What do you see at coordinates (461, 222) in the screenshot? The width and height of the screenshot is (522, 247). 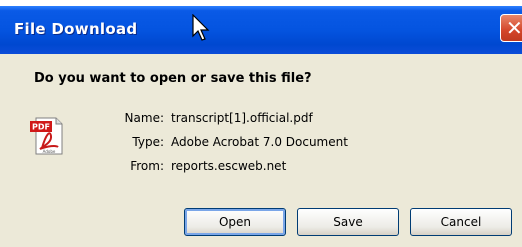 I see `cancel-button: Cancel` at bounding box center [461, 222].